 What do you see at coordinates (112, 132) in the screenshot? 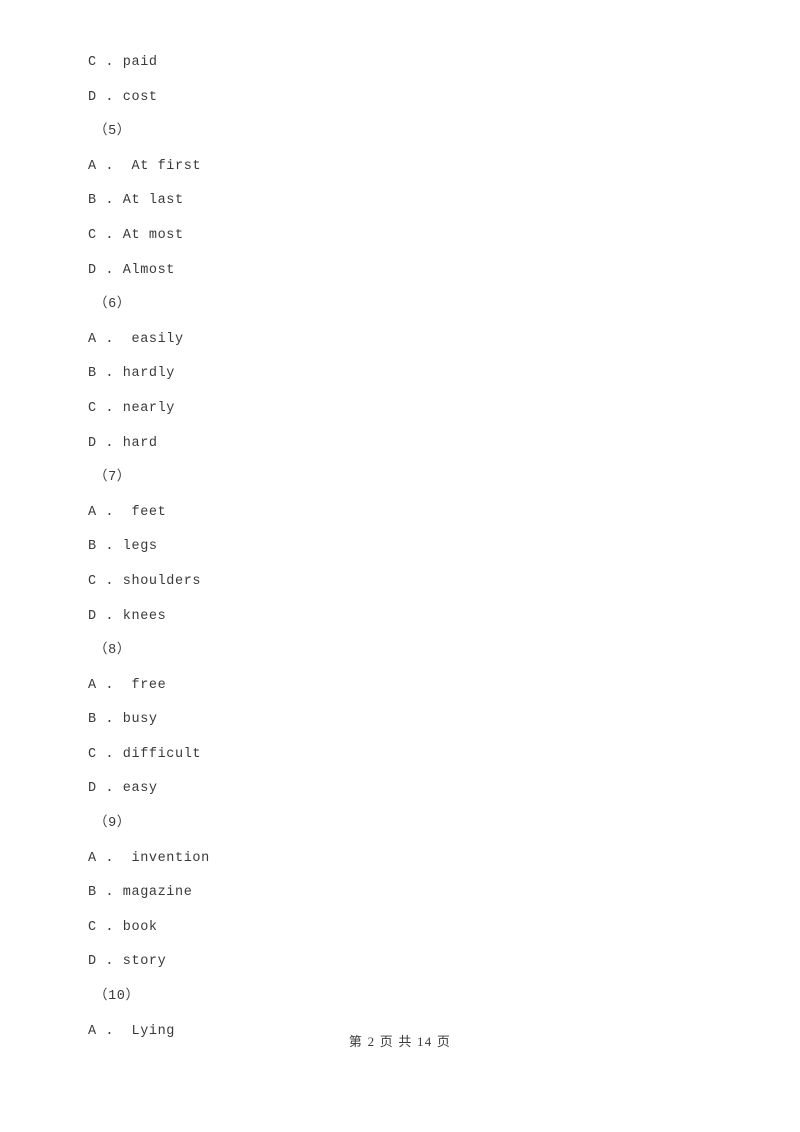
I see `question-number-line: （5）` at bounding box center [112, 132].